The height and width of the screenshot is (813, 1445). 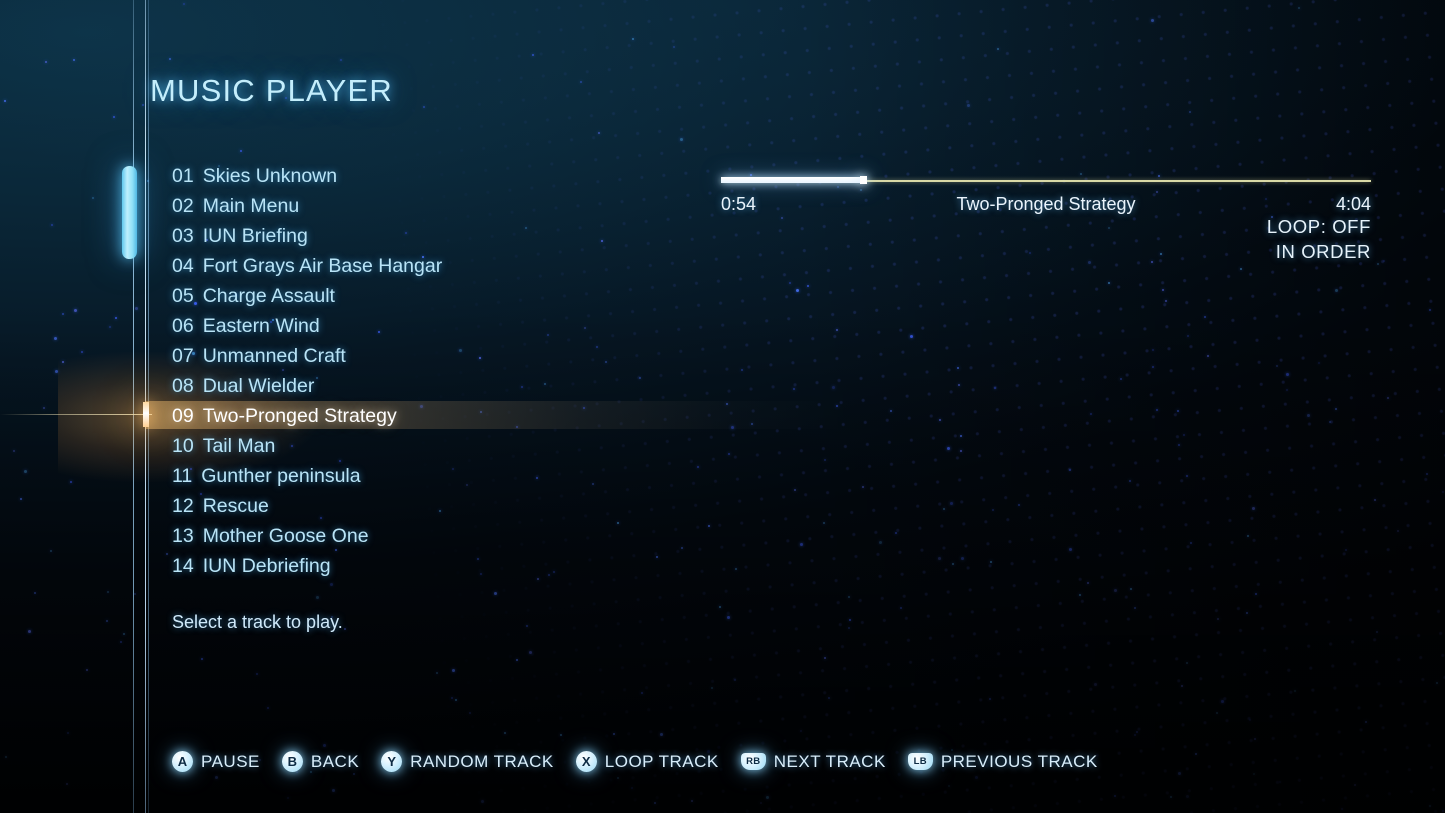 What do you see at coordinates (452, 476) in the screenshot?
I see `track-row: 11 Gunther peninsula` at bounding box center [452, 476].